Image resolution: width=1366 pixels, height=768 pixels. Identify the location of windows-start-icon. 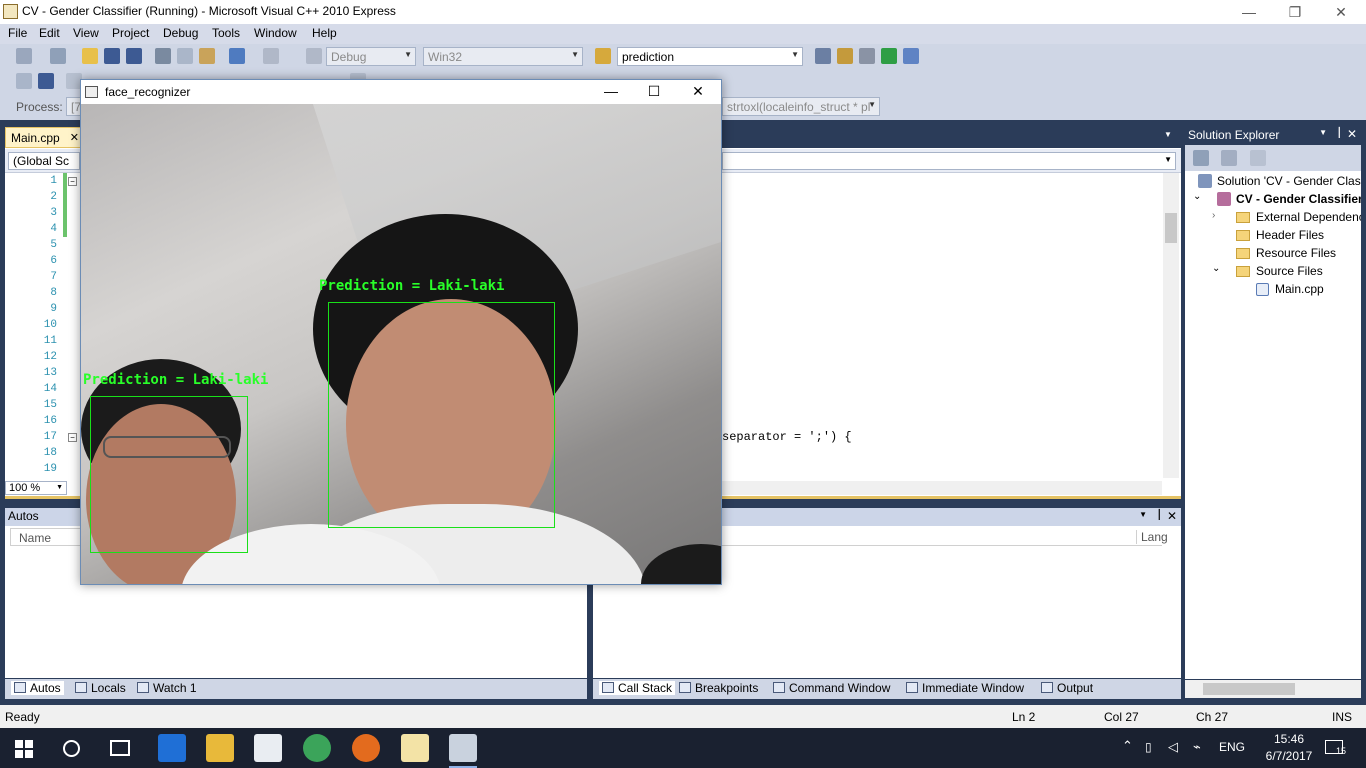
(24, 749).